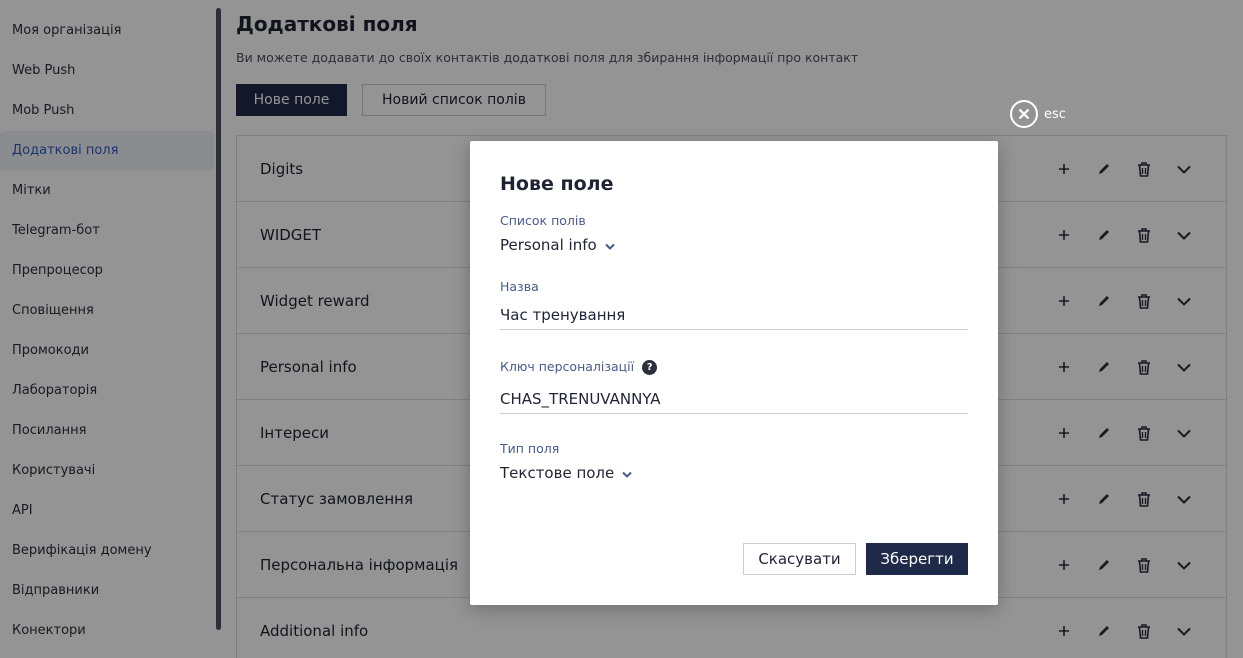 This screenshot has height=658, width=1243. Describe the element at coordinates (548, 245) in the screenshot. I see `field-list-select-value: Personal info` at that location.